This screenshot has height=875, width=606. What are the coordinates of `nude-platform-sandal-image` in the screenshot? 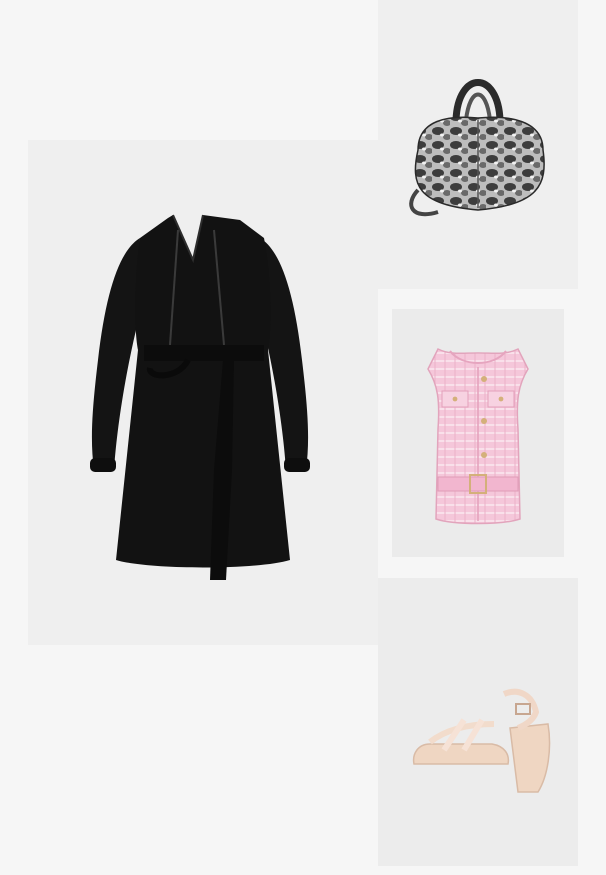 It's located at (481, 740).